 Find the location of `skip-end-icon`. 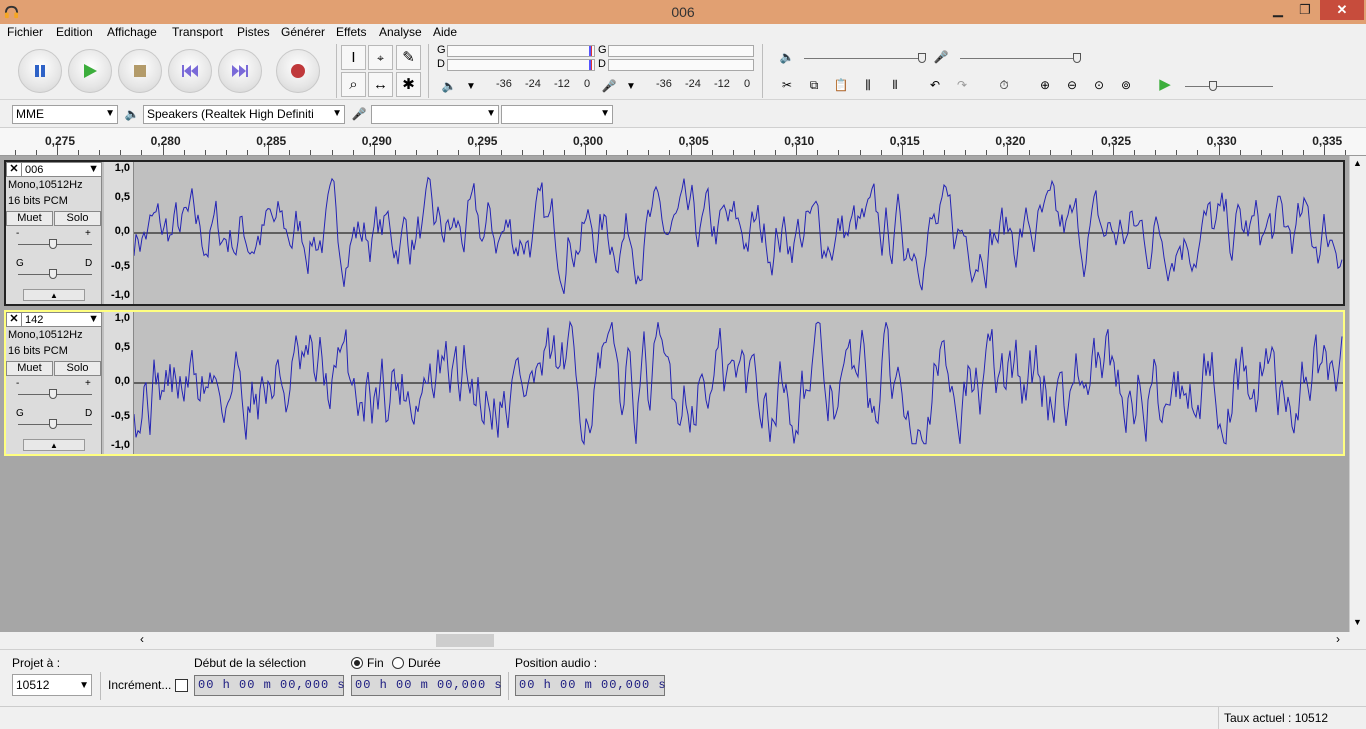

skip-end-icon is located at coordinates (240, 71).